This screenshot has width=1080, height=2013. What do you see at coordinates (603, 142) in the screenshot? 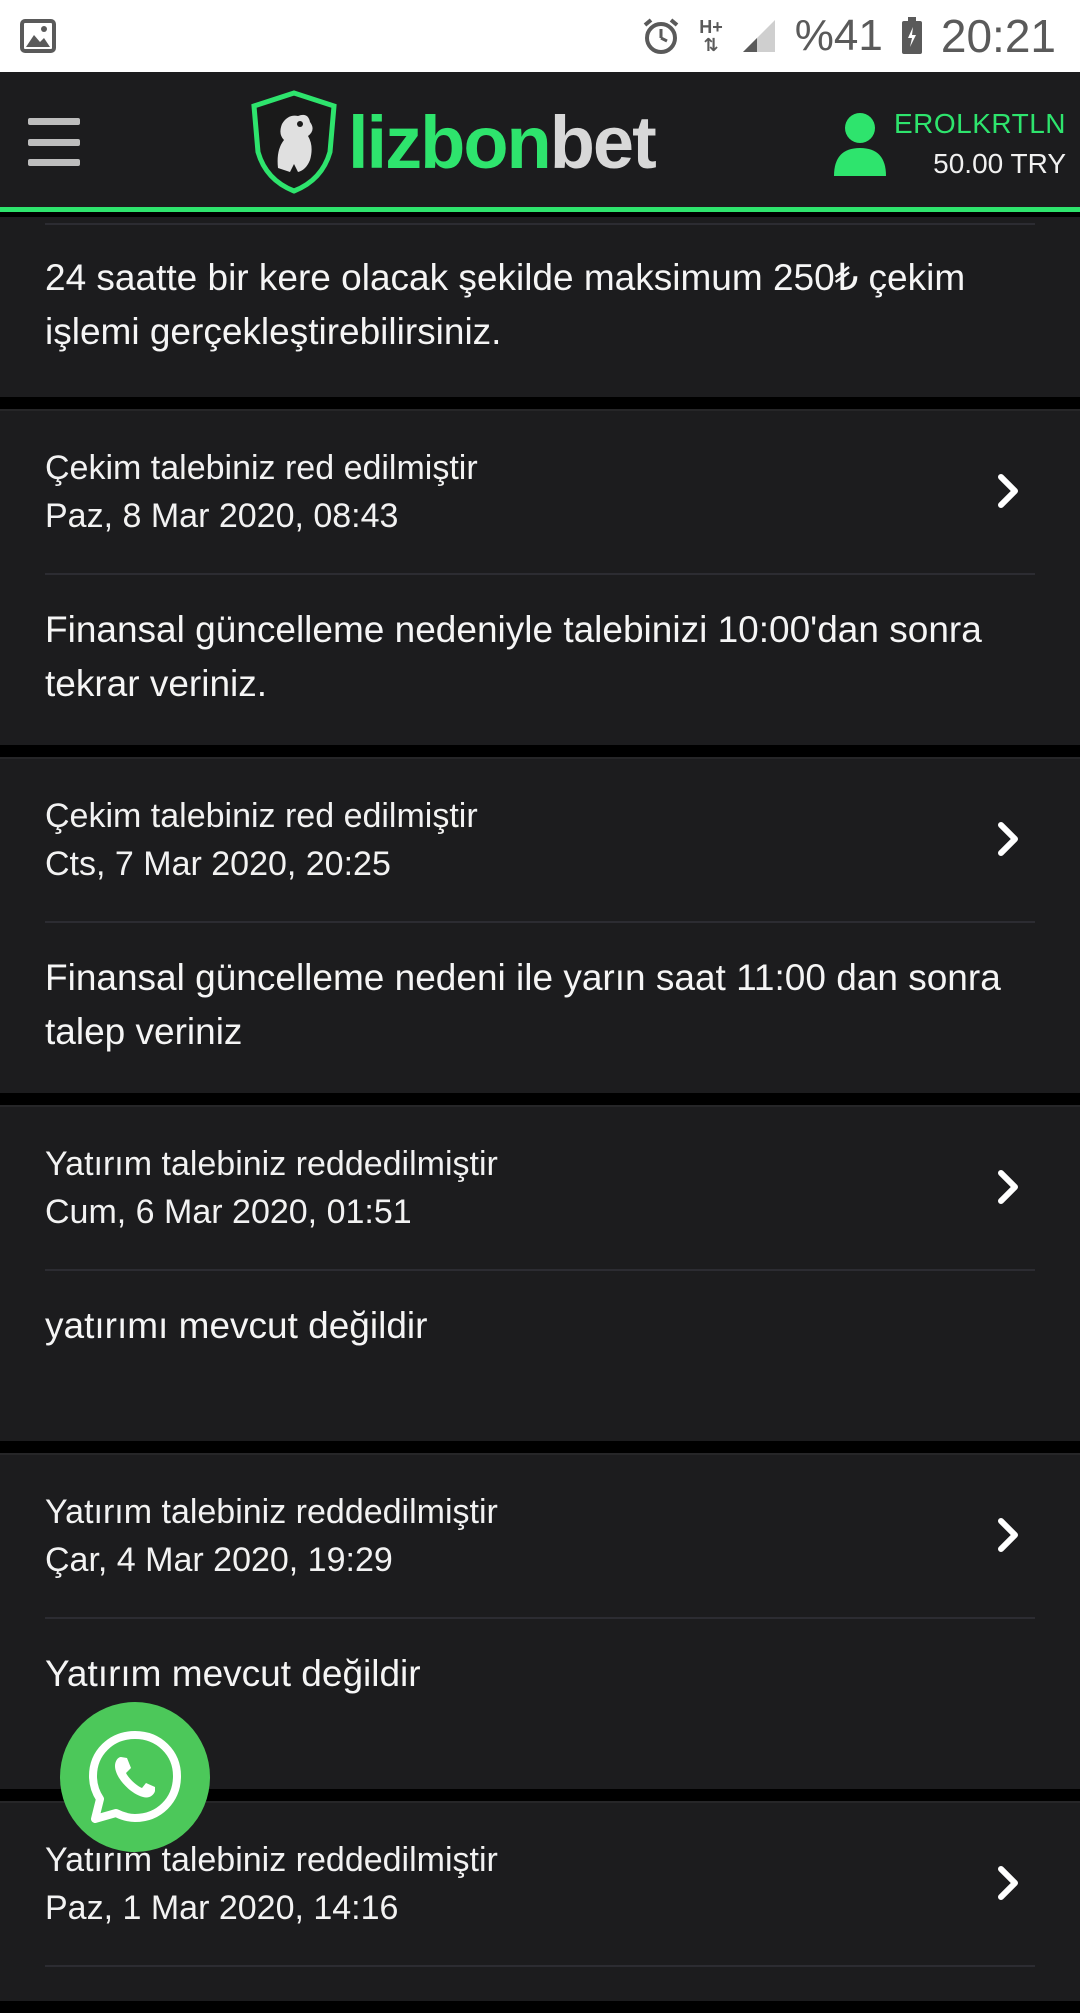
I see `brand-name-part2: bet` at bounding box center [603, 142].